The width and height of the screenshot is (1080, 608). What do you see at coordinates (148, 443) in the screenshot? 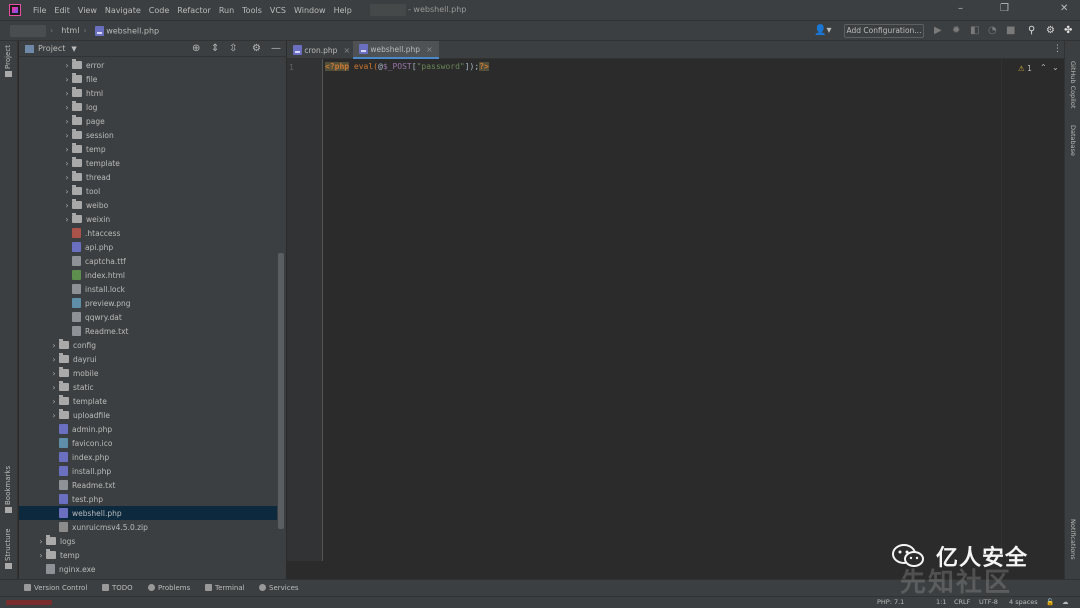
I see `tree-file-row: favicon.ico` at bounding box center [148, 443].